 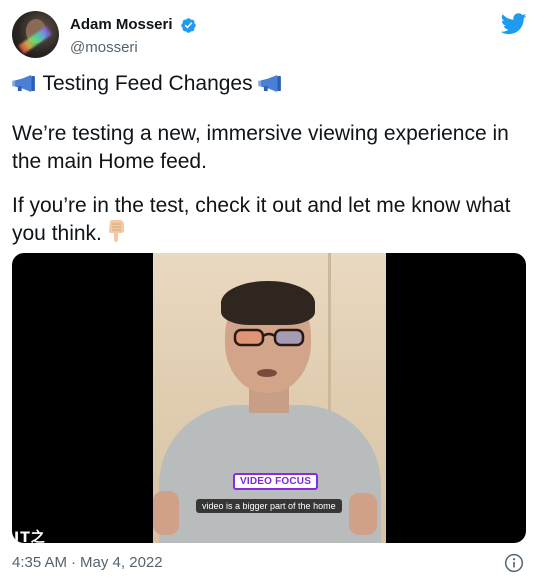 I want to click on author-display-name: Adam Mosseri, so click(x=121, y=25).